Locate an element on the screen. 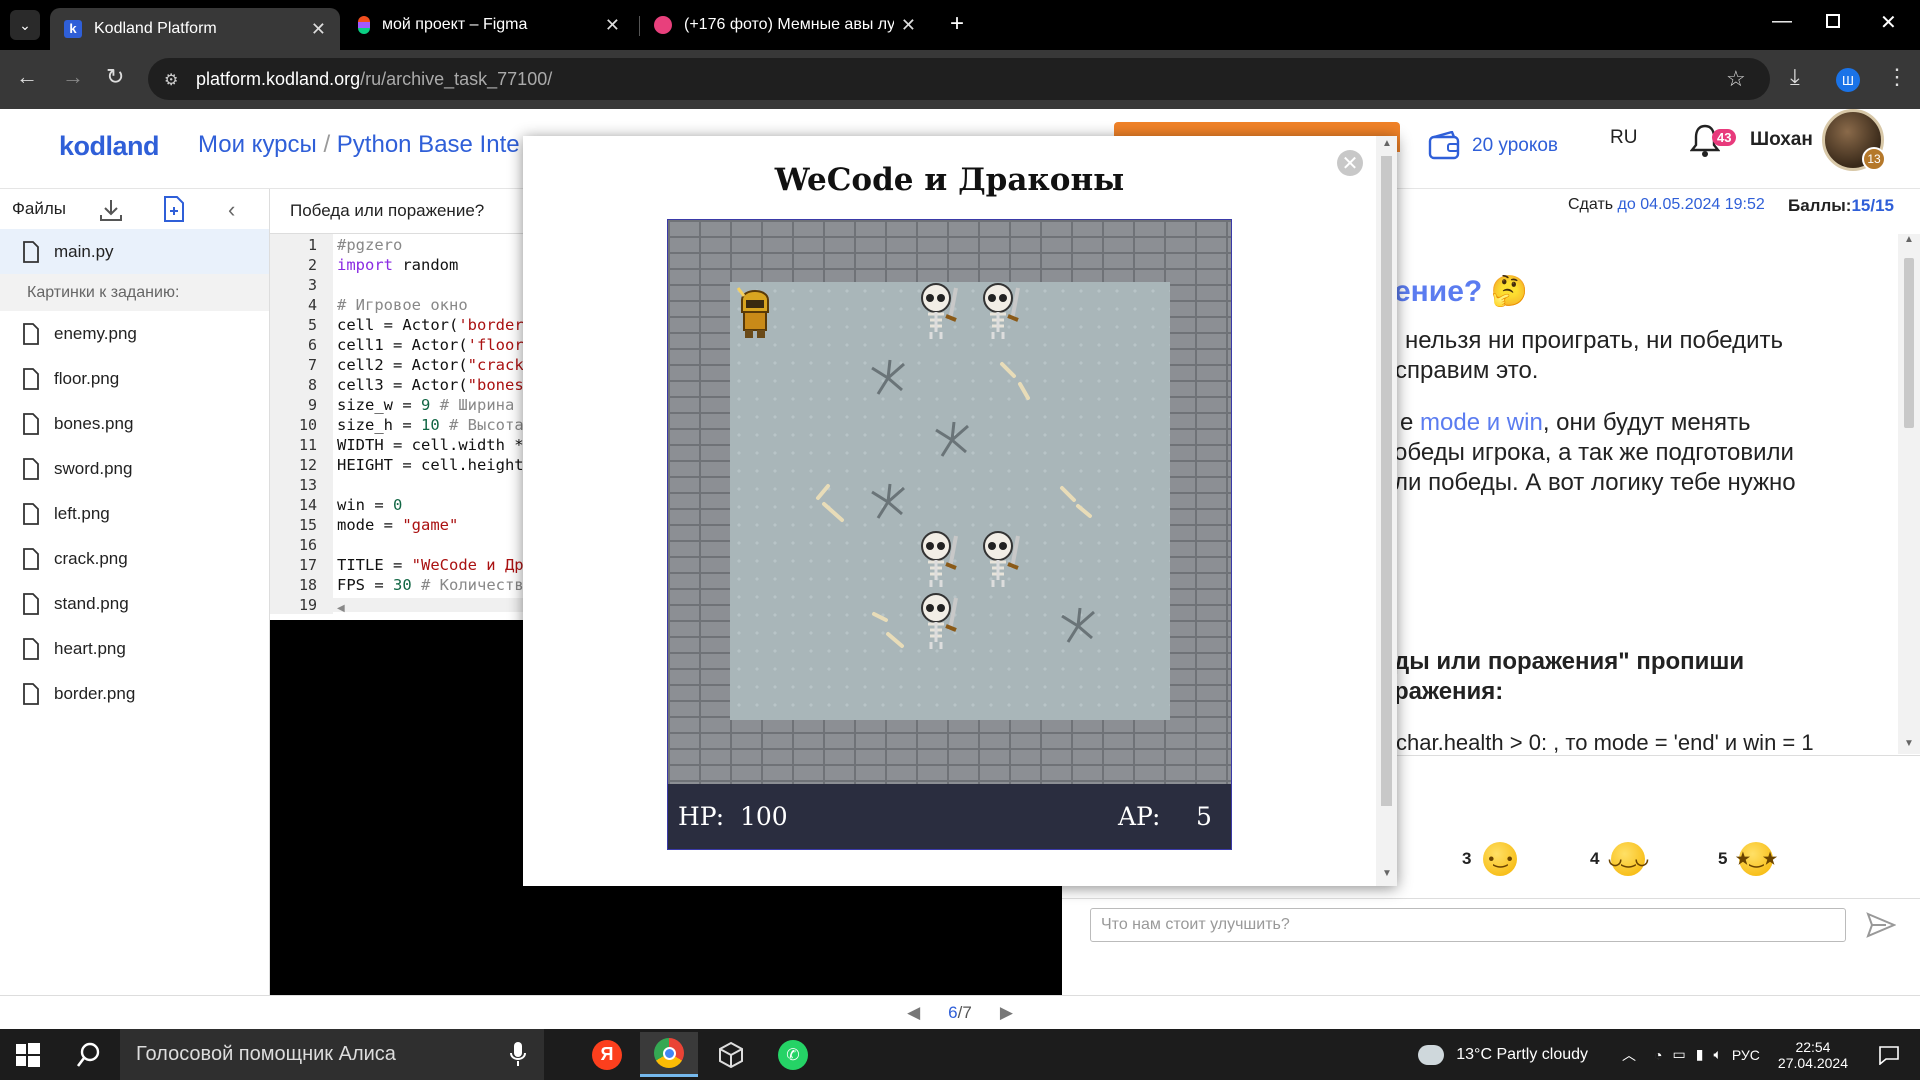 Image resolution: width=1920 pixels, height=1080 pixels. file-enemy-png: enemy.png is located at coordinates (134, 333).